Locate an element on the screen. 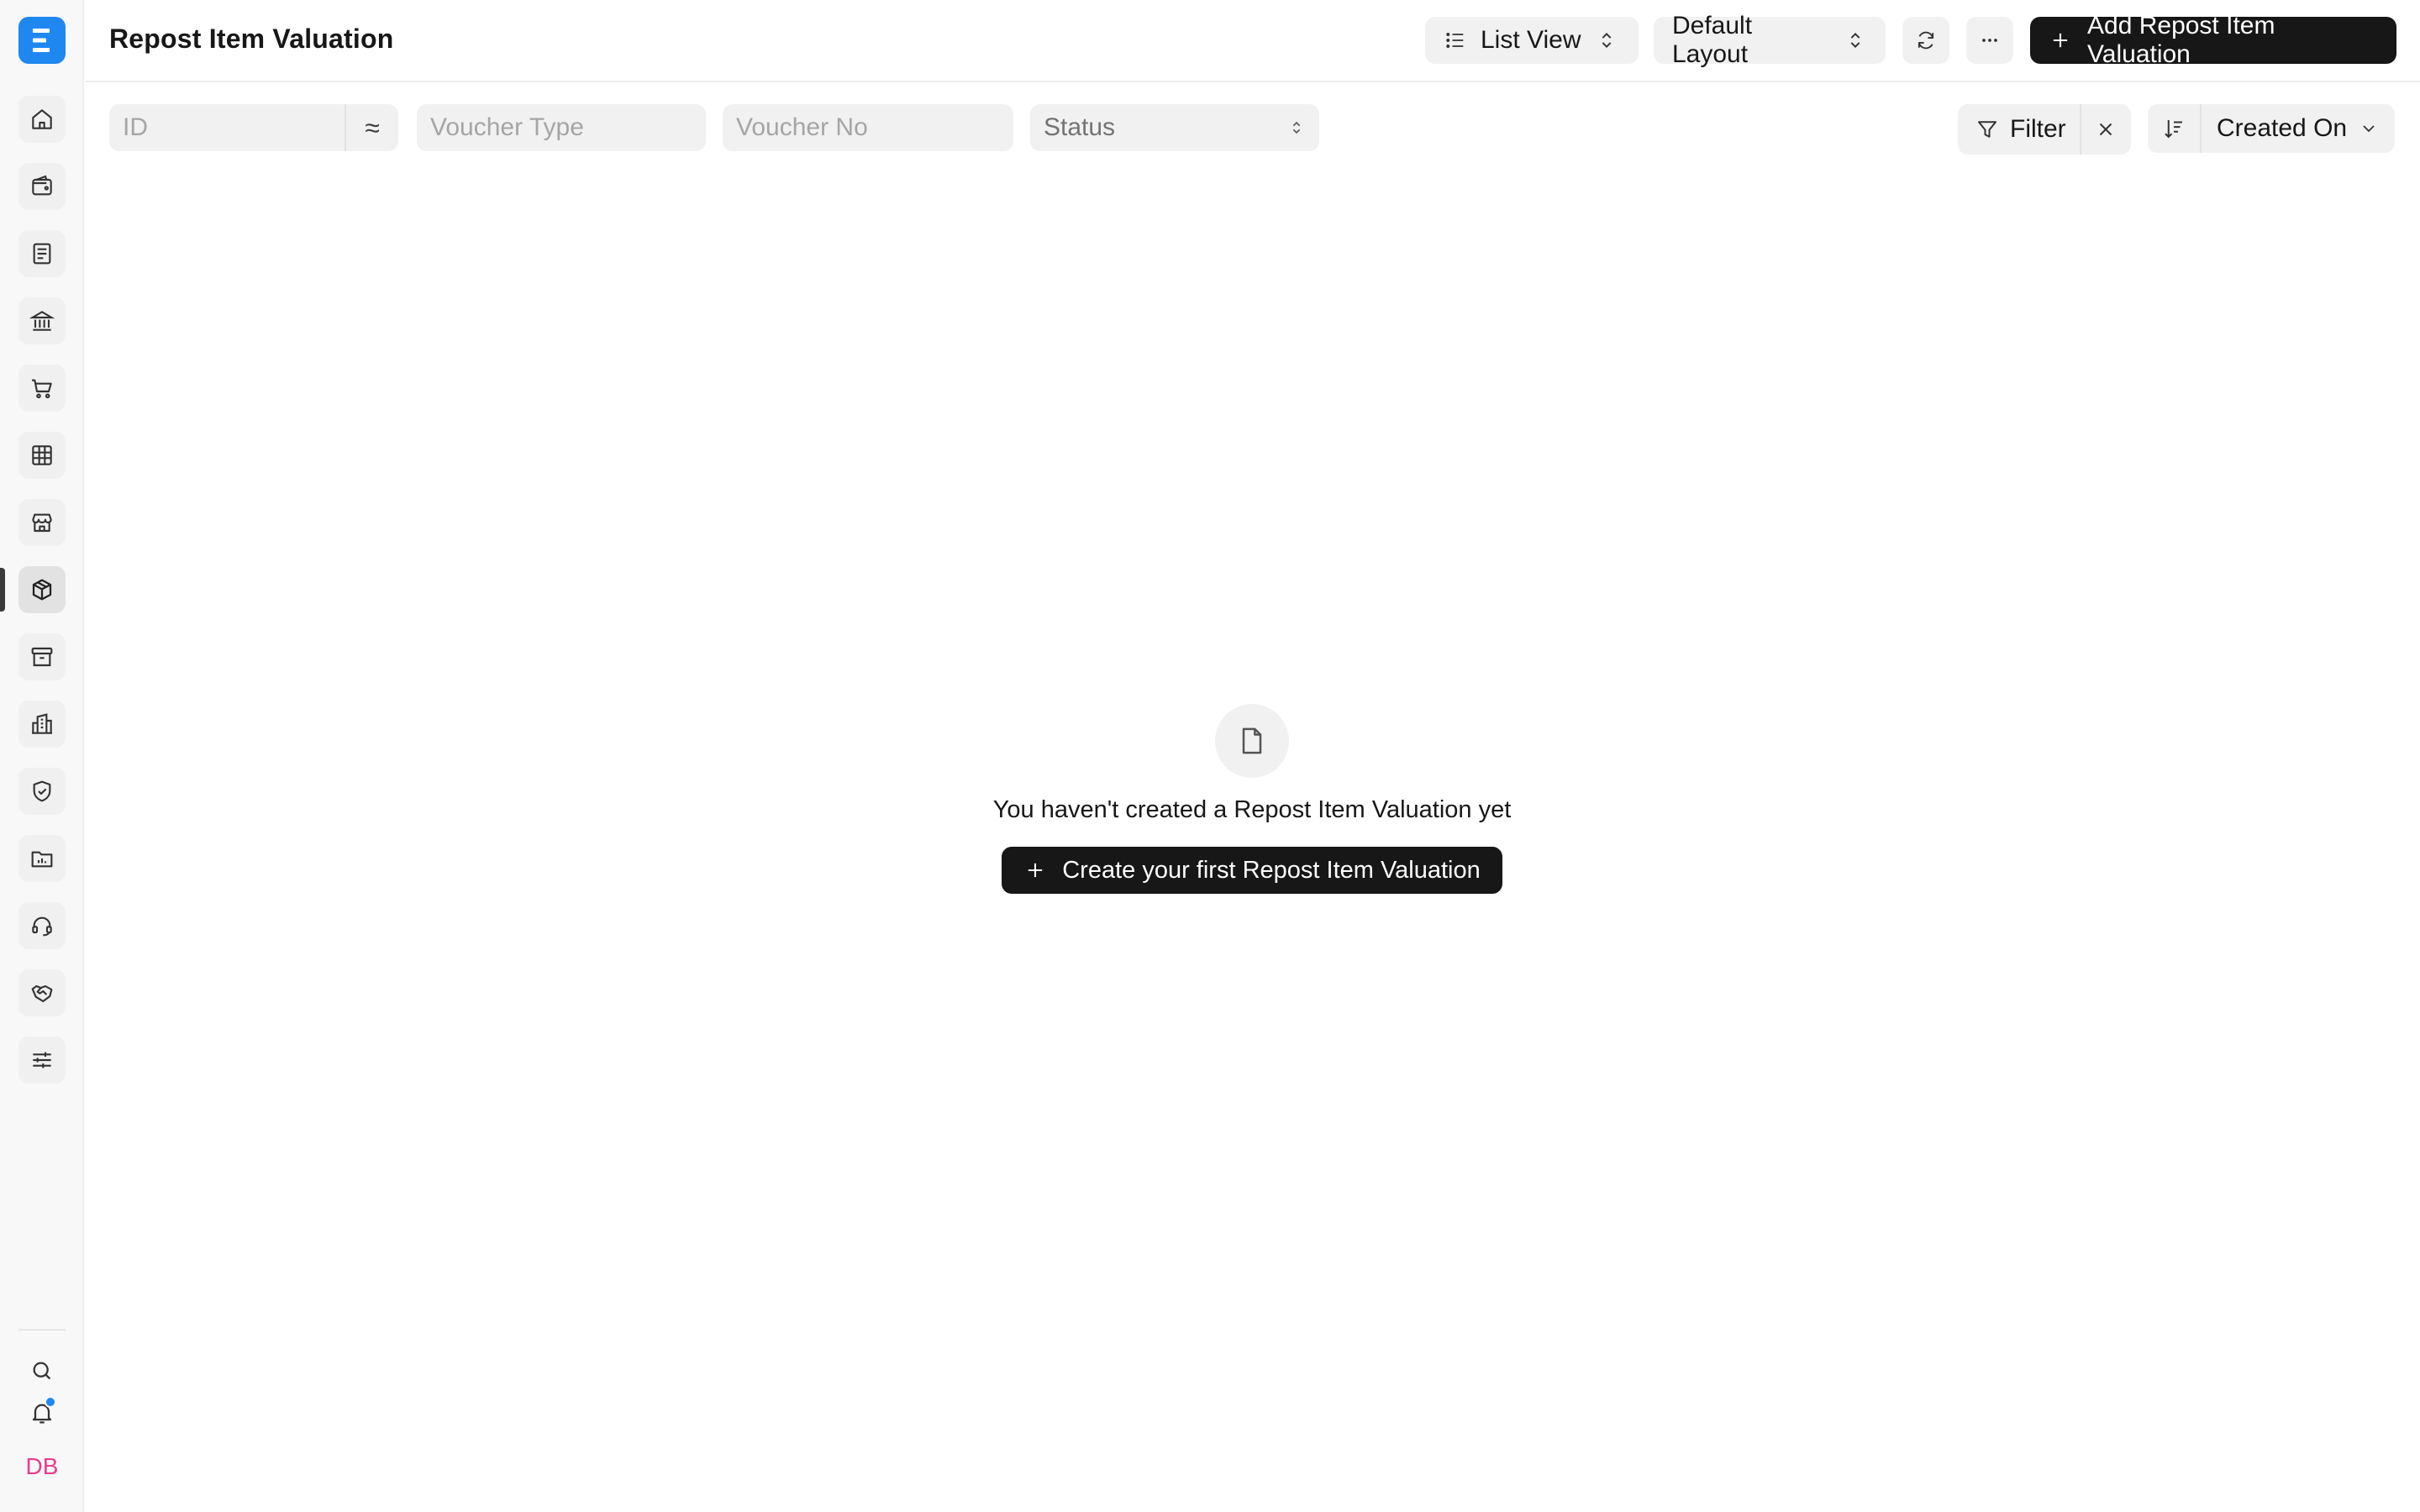  file-icon is located at coordinates (1252, 740).